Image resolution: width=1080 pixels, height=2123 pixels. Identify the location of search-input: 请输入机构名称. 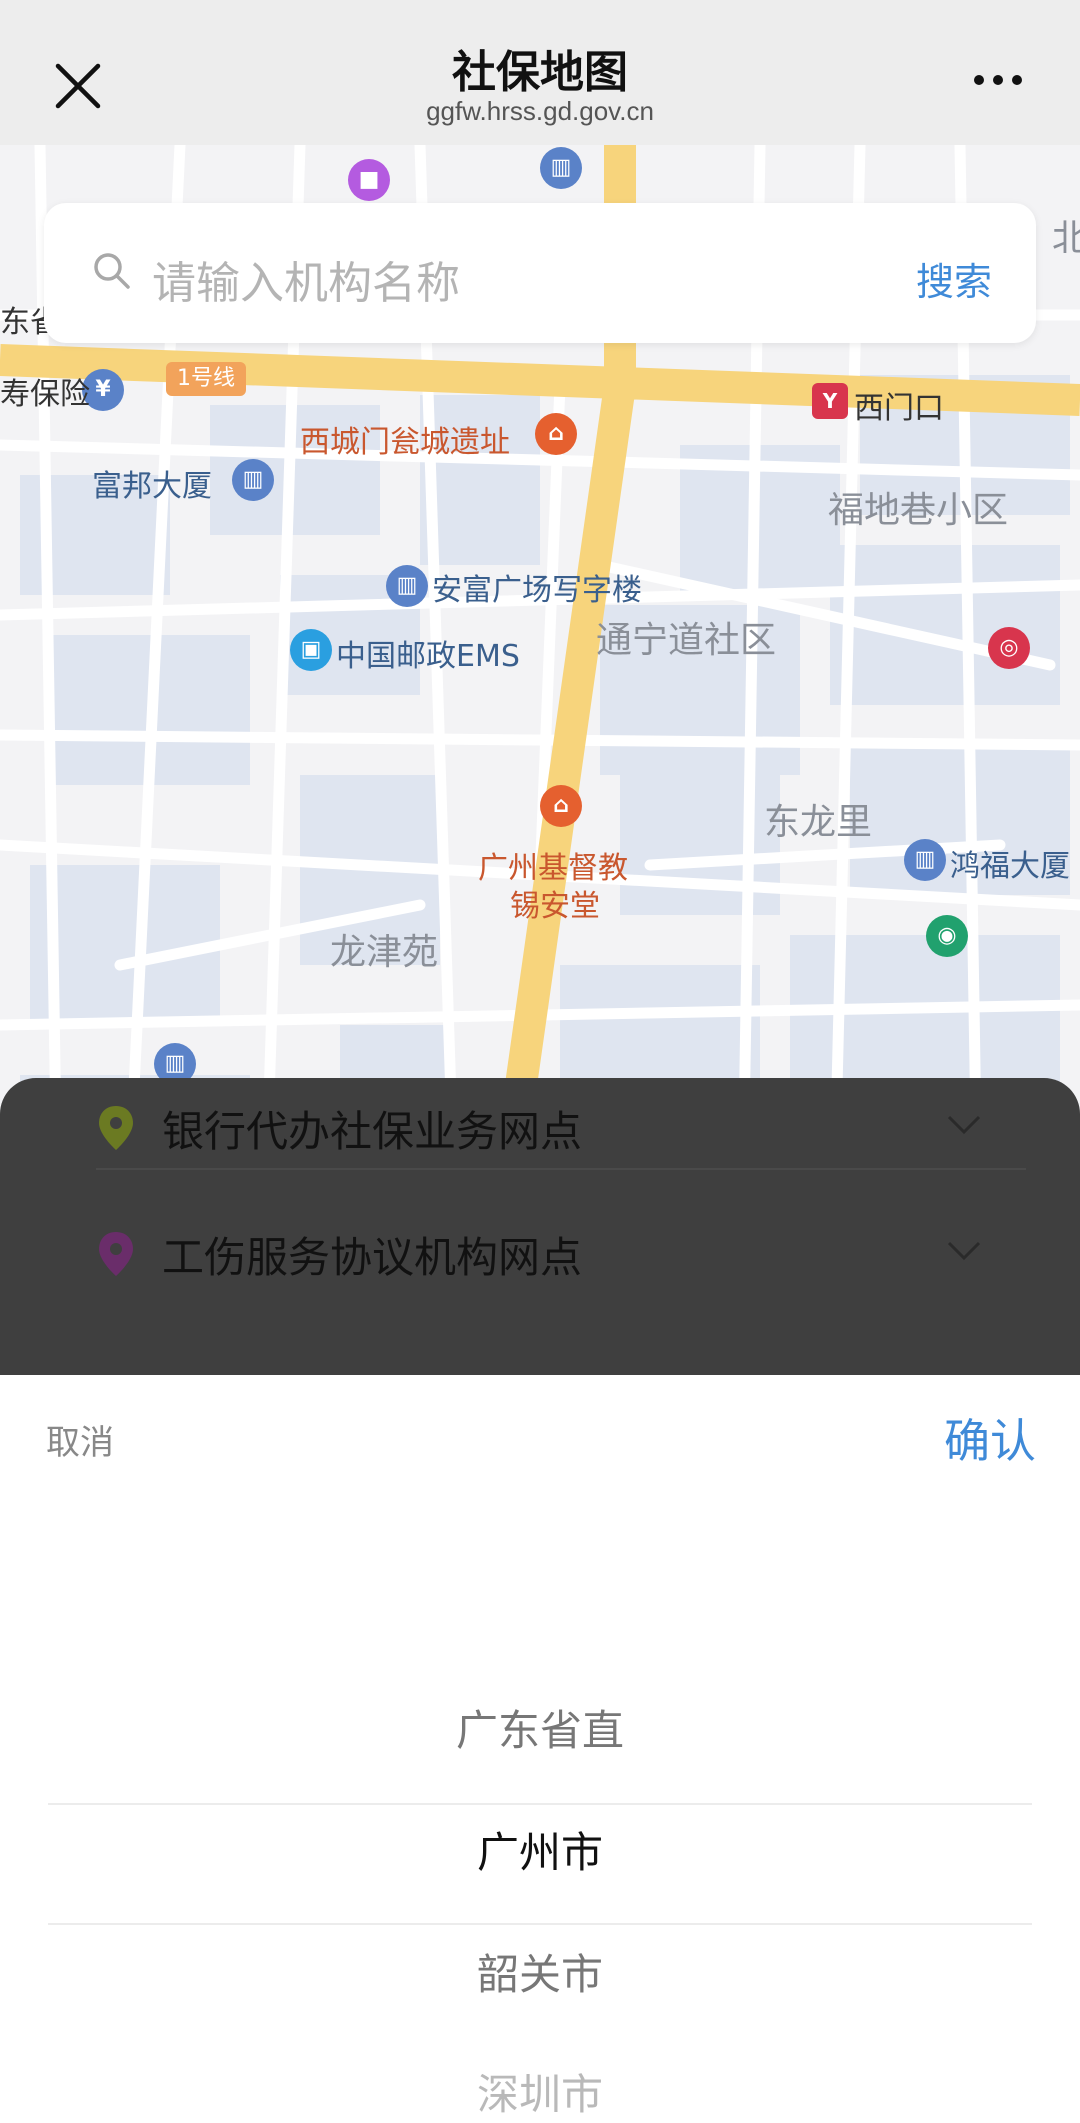
(306, 279).